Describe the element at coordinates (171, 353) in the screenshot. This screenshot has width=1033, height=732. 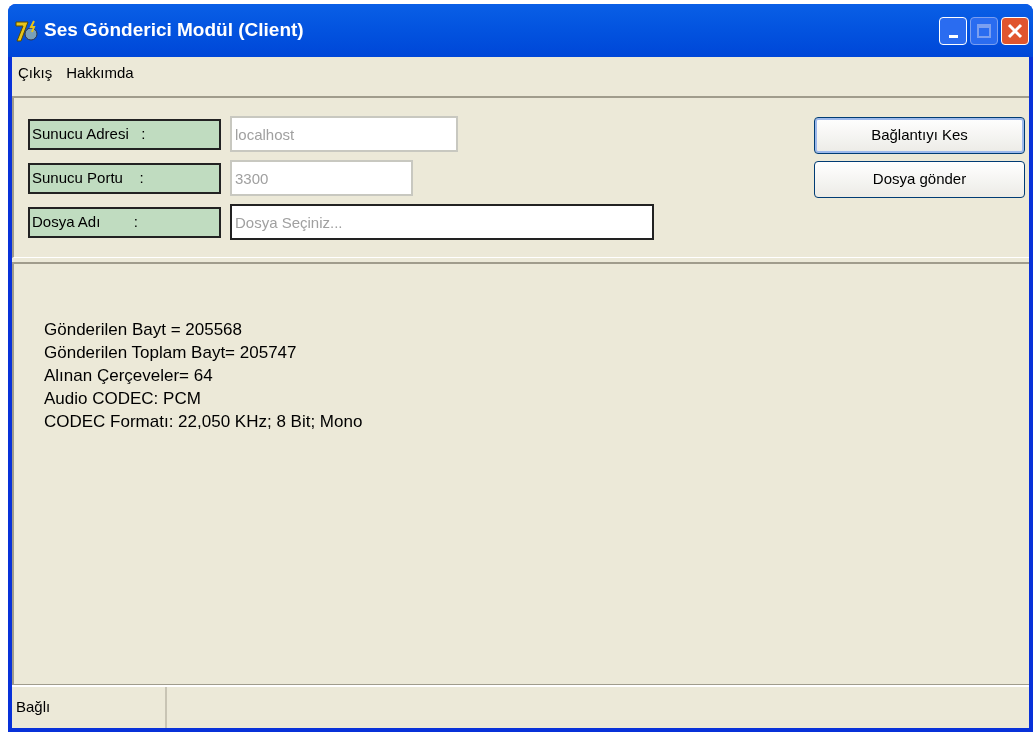
I see `info-line: Gönderilen Toplam Bayt= 205747` at that location.